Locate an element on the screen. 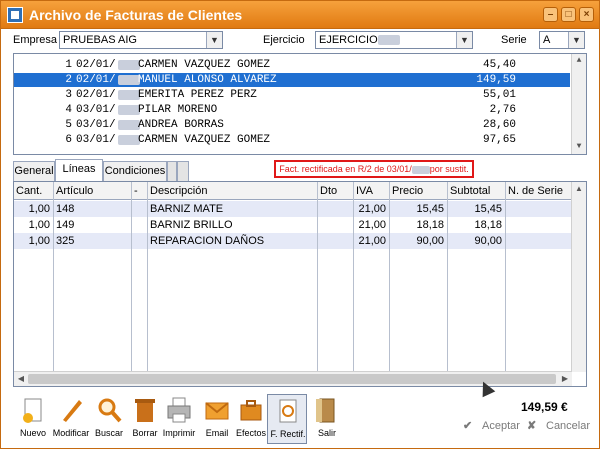 This screenshot has height=449, width=600. invoice-row: 4 03/01/PILAR MORENO 2,76 is located at coordinates (292, 110).